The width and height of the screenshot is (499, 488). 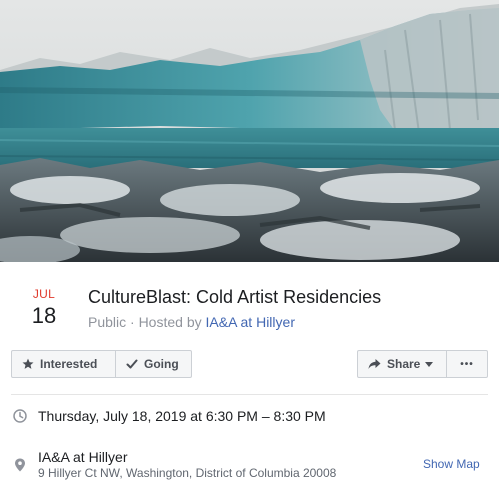 I want to click on interested-button: Interested, so click(x=63, y=364).